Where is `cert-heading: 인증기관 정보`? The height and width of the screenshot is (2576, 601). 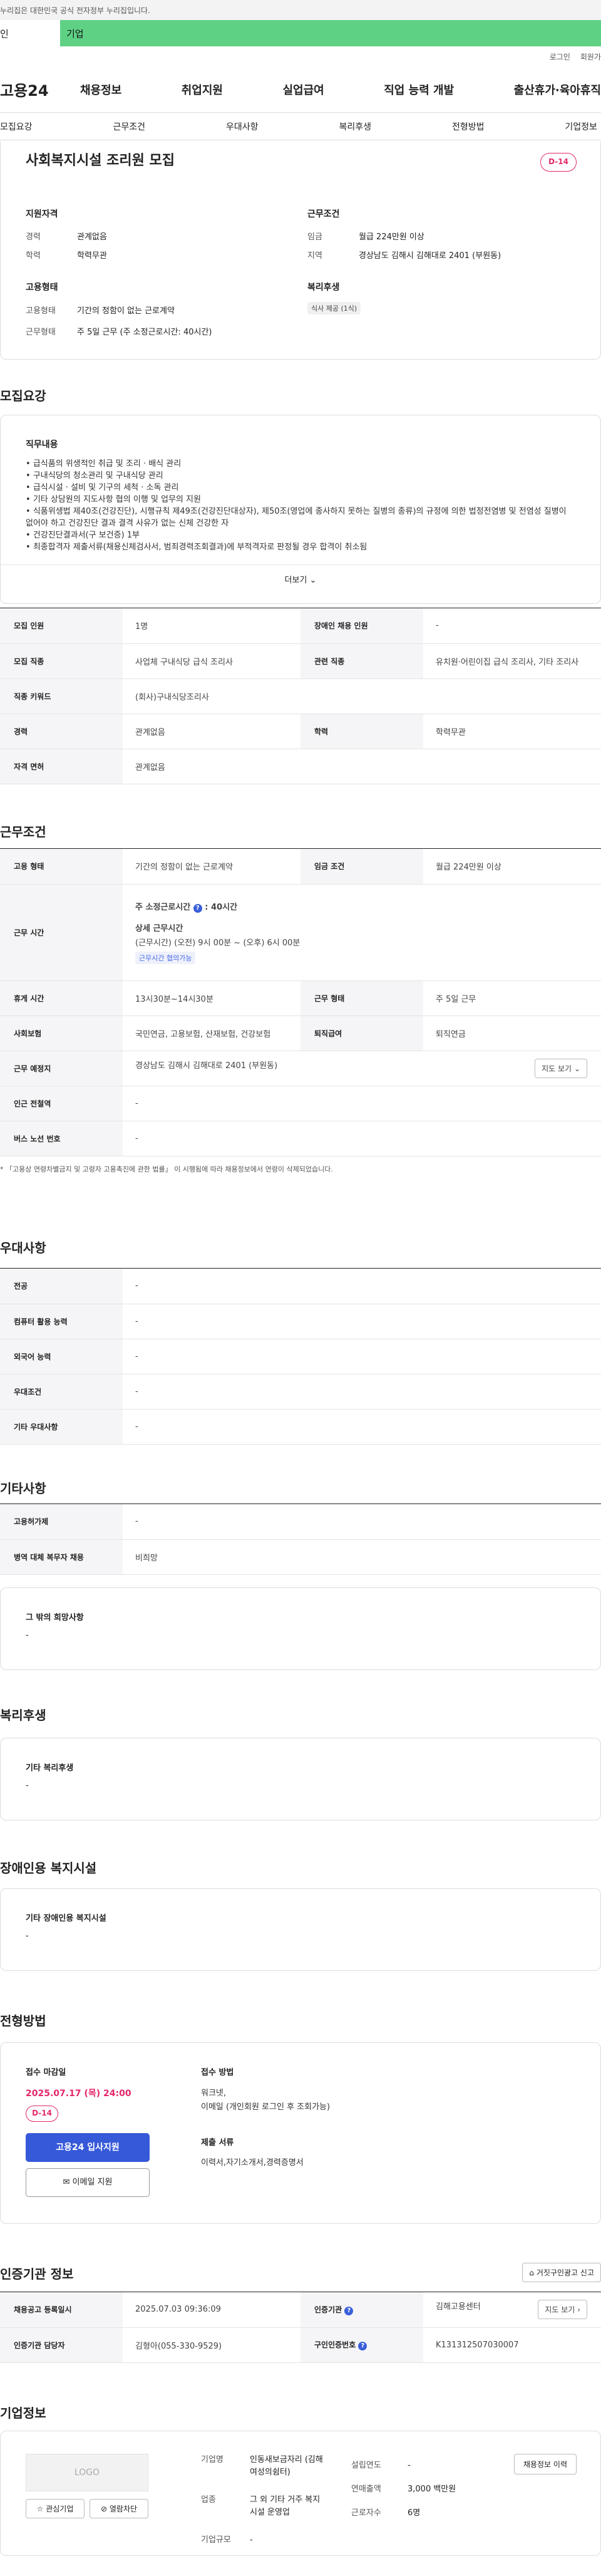 cert-heading: 인증기관 정보 is located at coordinates (37, 2274).